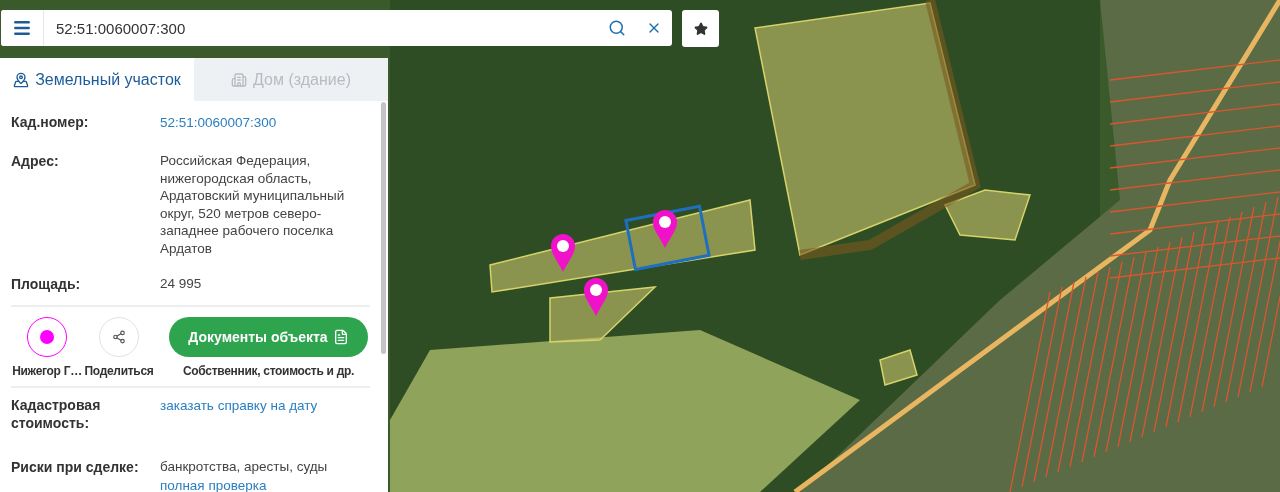 The image size is (1280, 492). What do you see at coordinates (268, 371) in the screenshot?
I see `documents-caption: Собственник, стоимость и др.` at bounding box center [268, 371].